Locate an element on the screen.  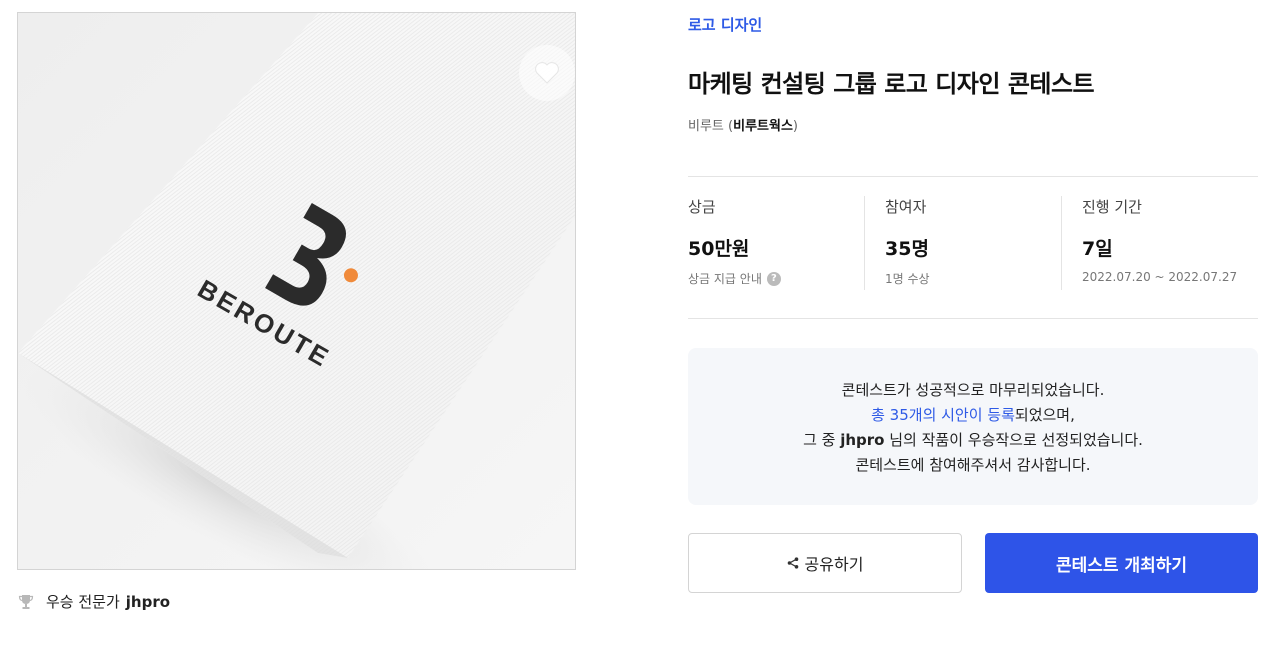
winning-expert-label: 우승 전문가 is located at coordinates (83, 602).